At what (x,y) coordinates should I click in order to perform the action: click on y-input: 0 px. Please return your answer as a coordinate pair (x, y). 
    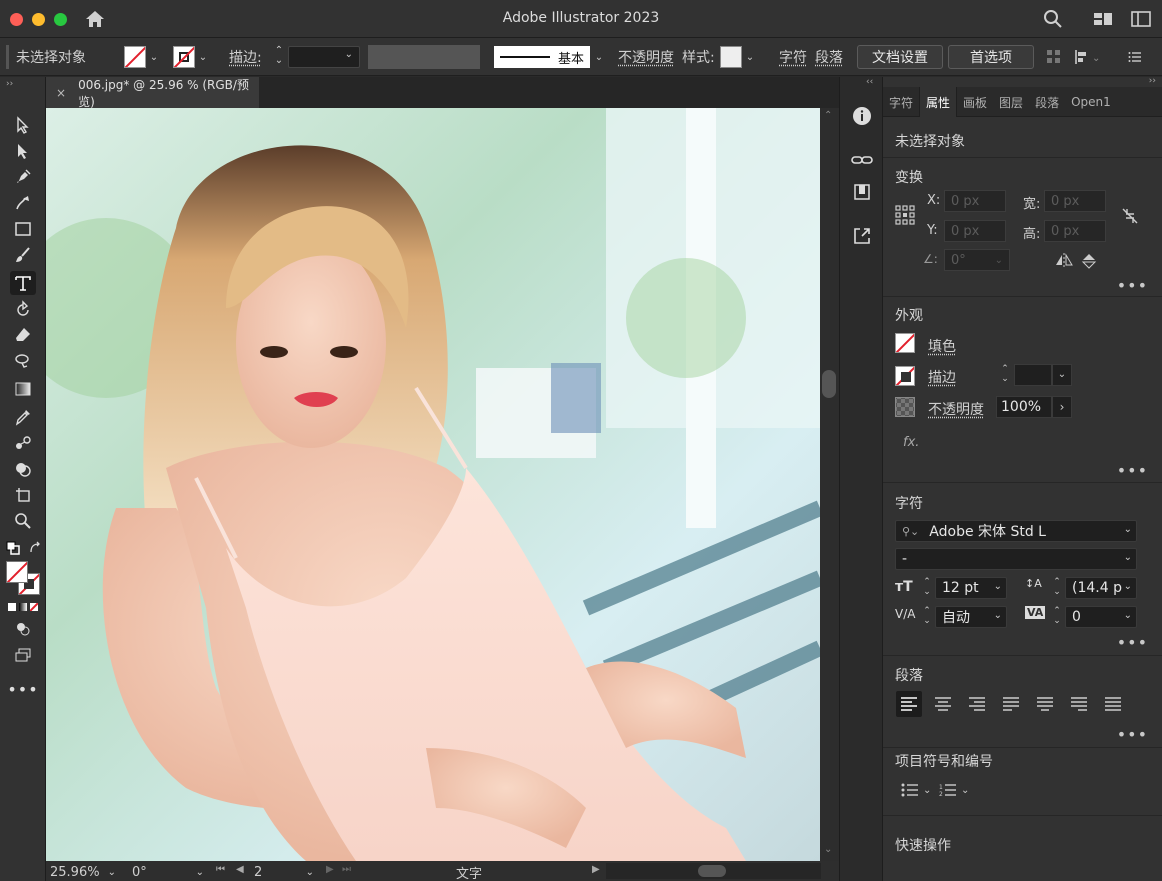
    Looking at the image, I should click on (975, 231).